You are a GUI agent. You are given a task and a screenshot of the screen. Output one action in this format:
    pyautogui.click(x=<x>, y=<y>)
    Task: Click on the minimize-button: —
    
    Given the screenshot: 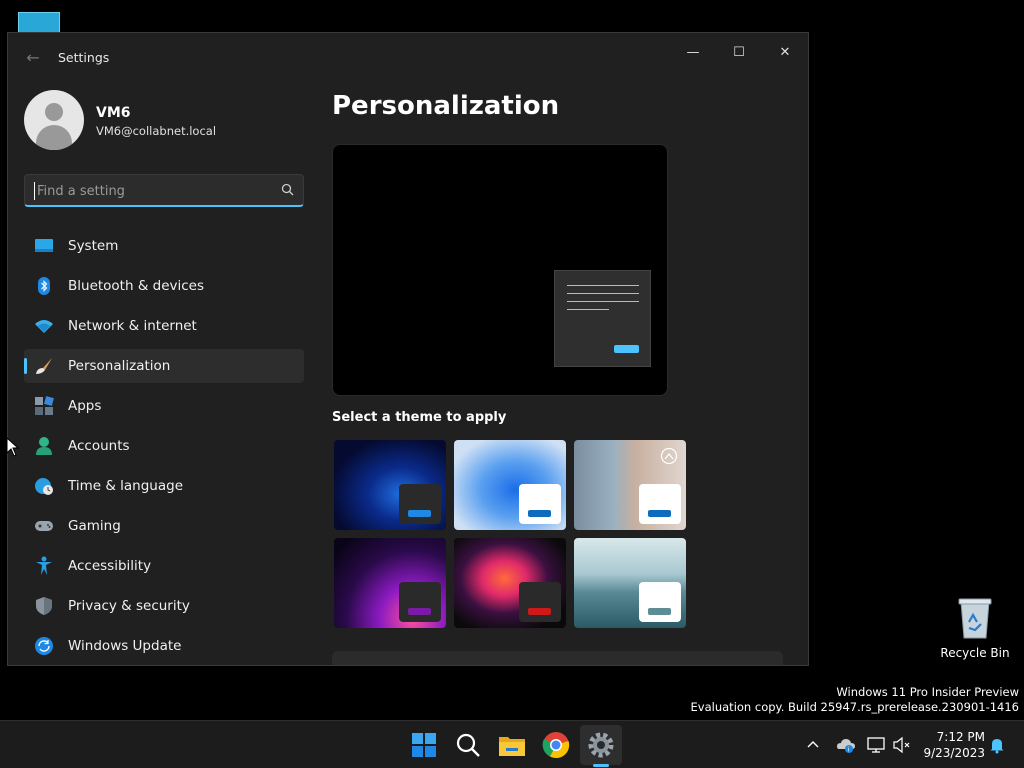 What is the action you would take?
    pyautogui.click(x=693, y=53)
    